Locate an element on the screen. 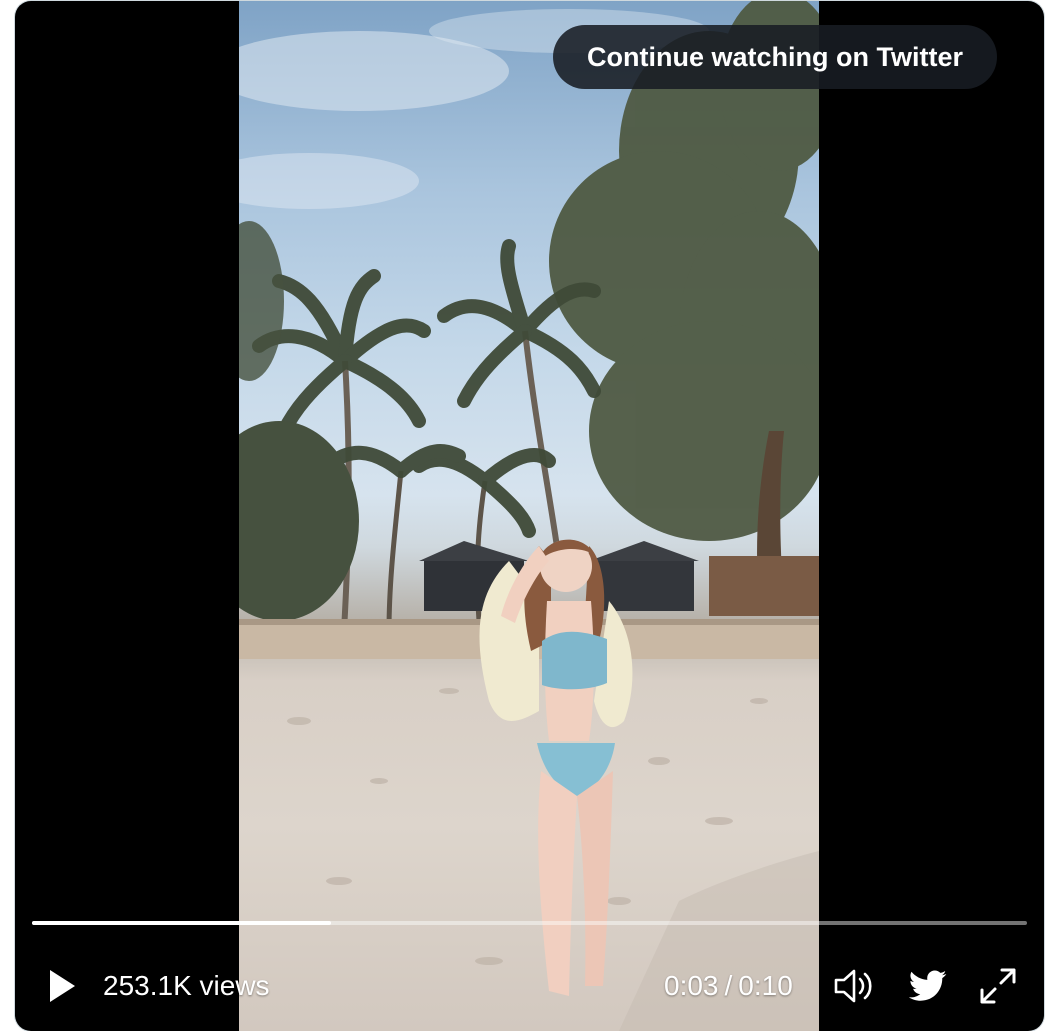 Image resolution: width=1046 pixels, height=1031 pixels. progress-bar-fill is located at coordinates (181, 923).